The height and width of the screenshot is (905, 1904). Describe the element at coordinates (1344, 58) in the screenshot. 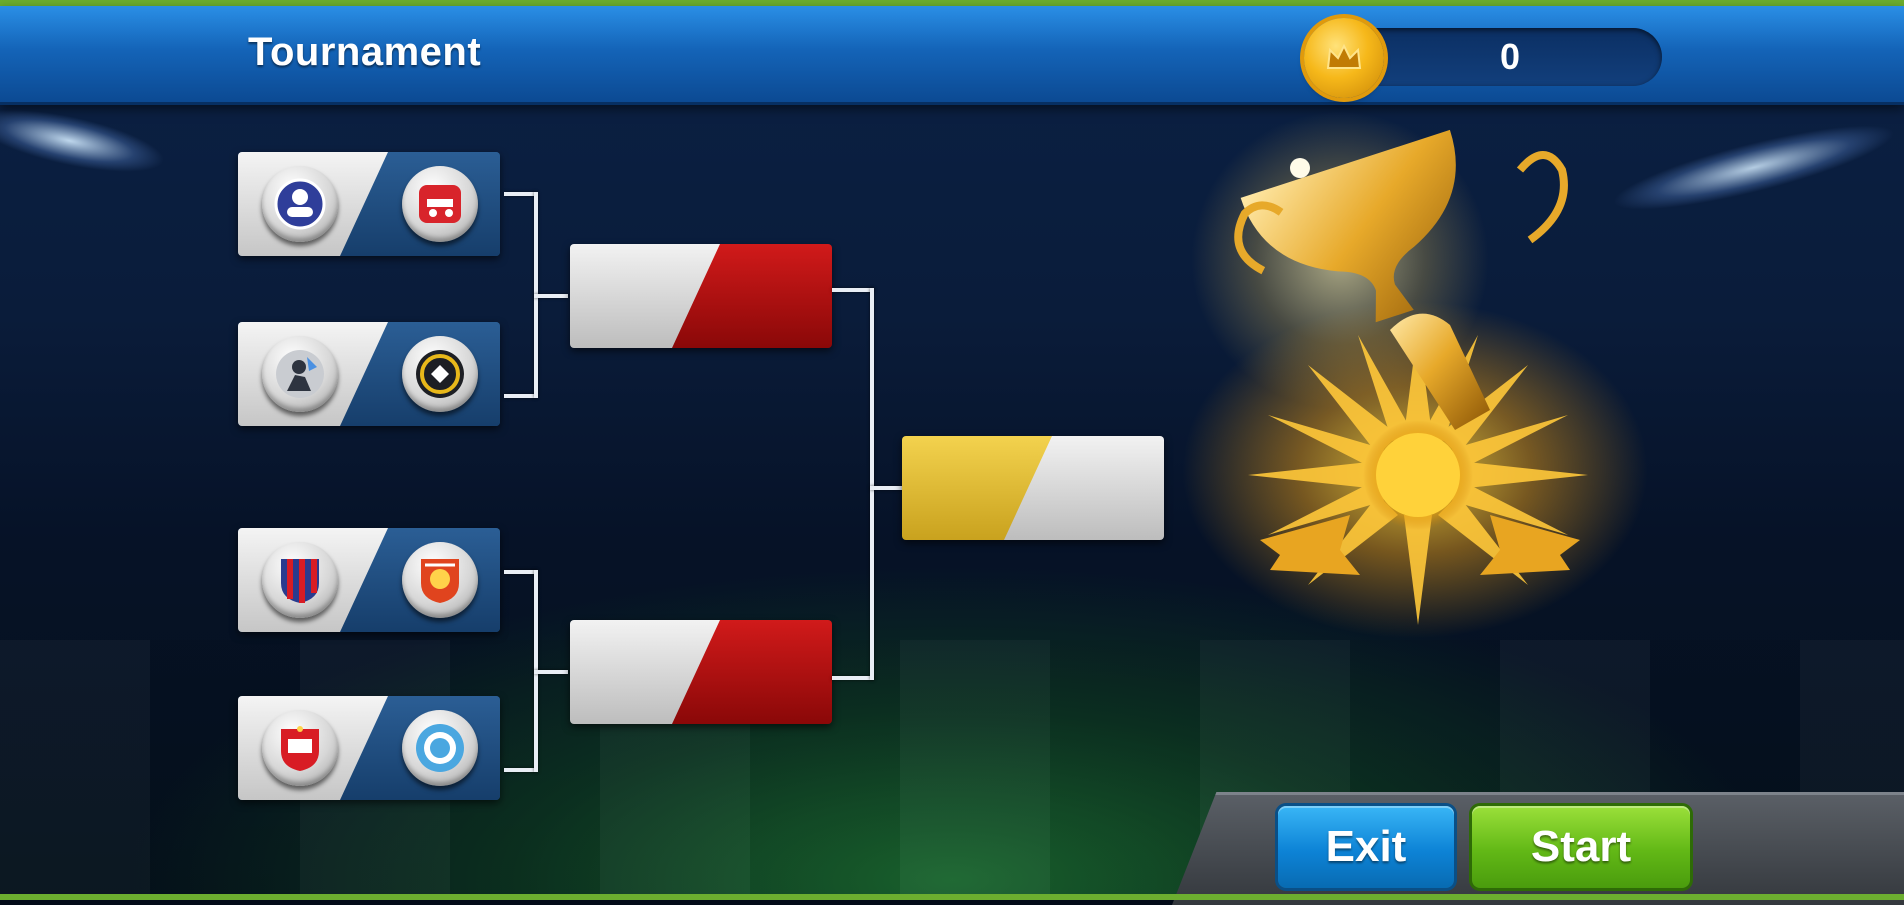

I see `crown-coin-icon` at that location.